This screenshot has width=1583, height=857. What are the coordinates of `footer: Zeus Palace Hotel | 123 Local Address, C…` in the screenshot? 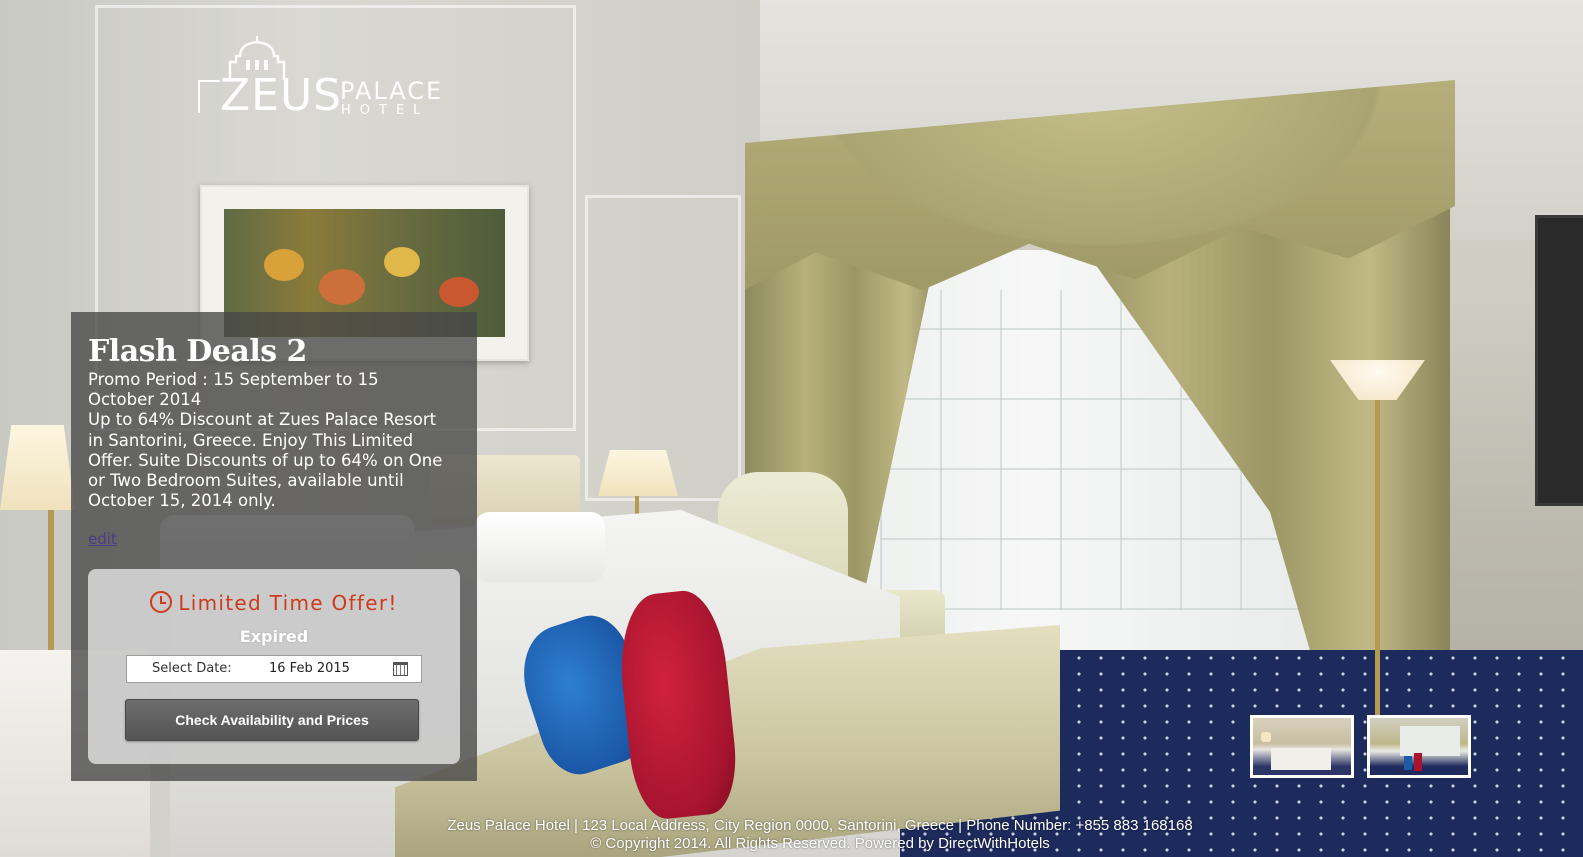 It's located at (791, 835).